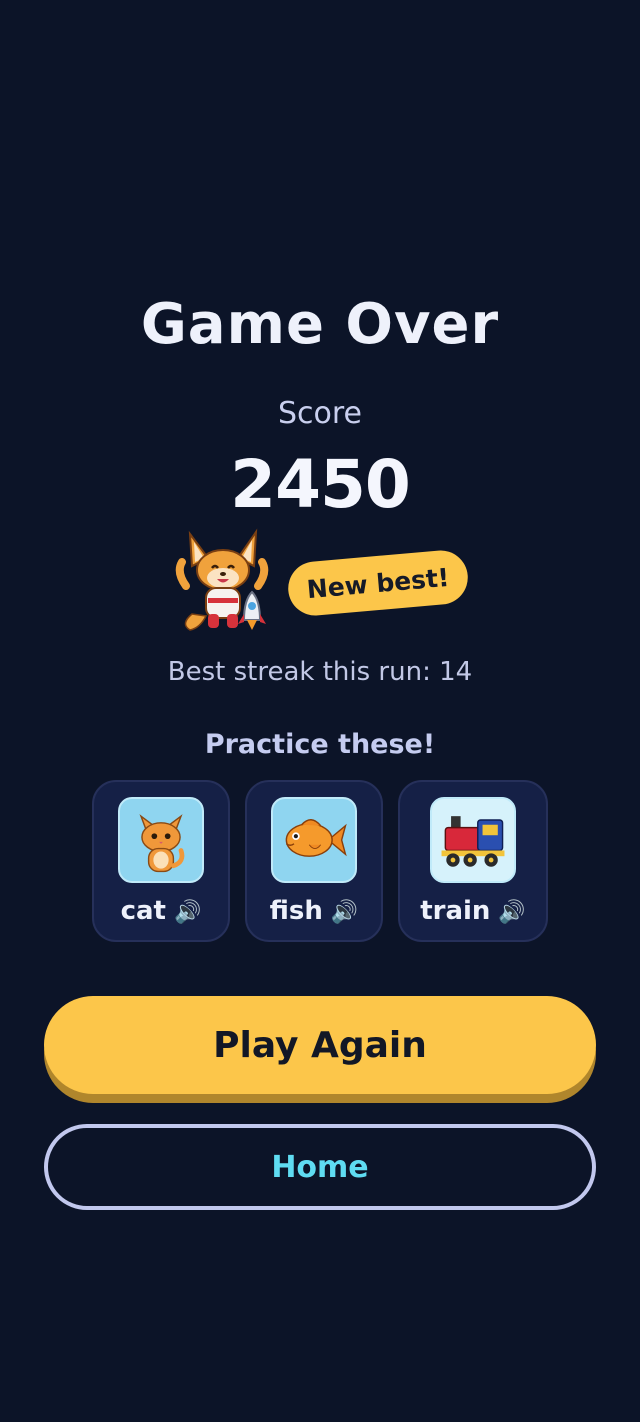 This screenshot has width=640, height=1422. What do you see at coordinates (455, 911) in the screenshot?
I see `practice-word-label: train` at bounding box center [455, 911].